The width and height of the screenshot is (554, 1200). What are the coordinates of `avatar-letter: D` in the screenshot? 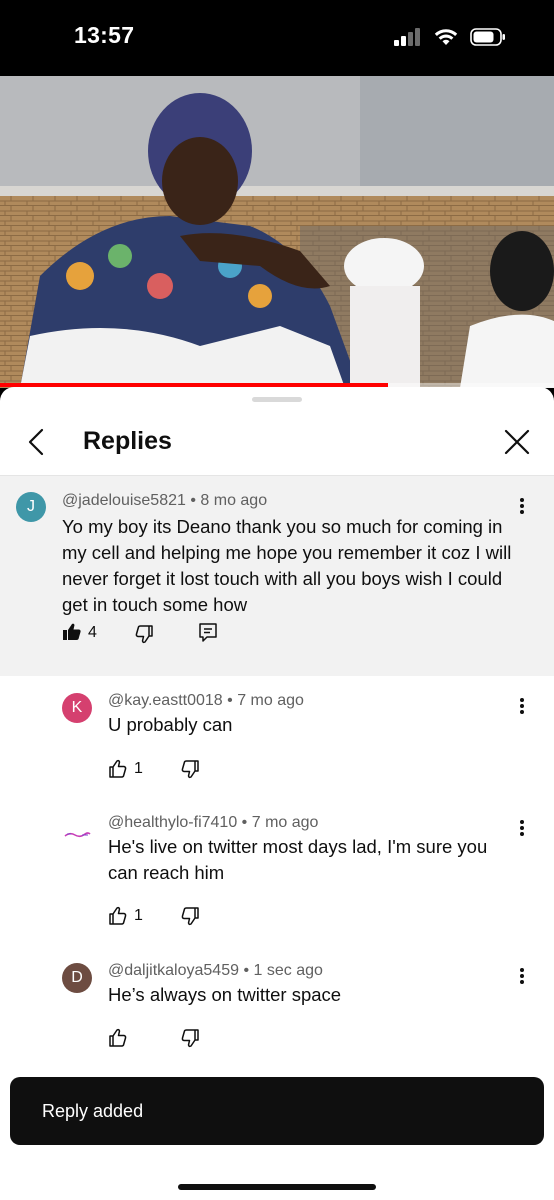 It's located at (77, 977).